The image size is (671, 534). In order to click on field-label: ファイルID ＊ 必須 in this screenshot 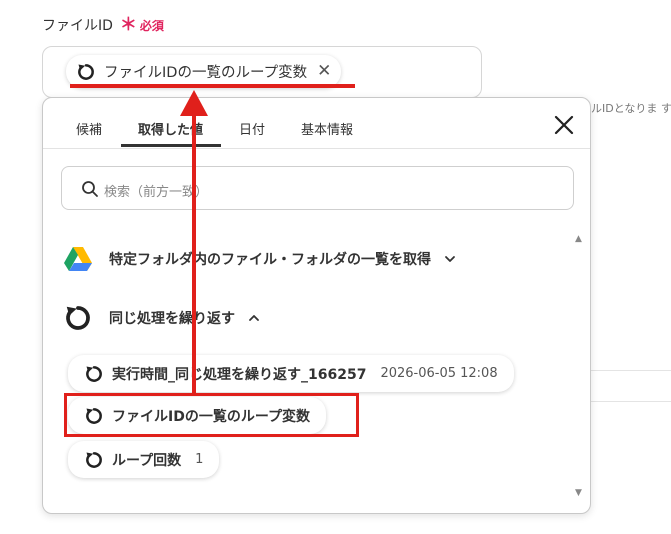, I will do `click(103, 25)`.